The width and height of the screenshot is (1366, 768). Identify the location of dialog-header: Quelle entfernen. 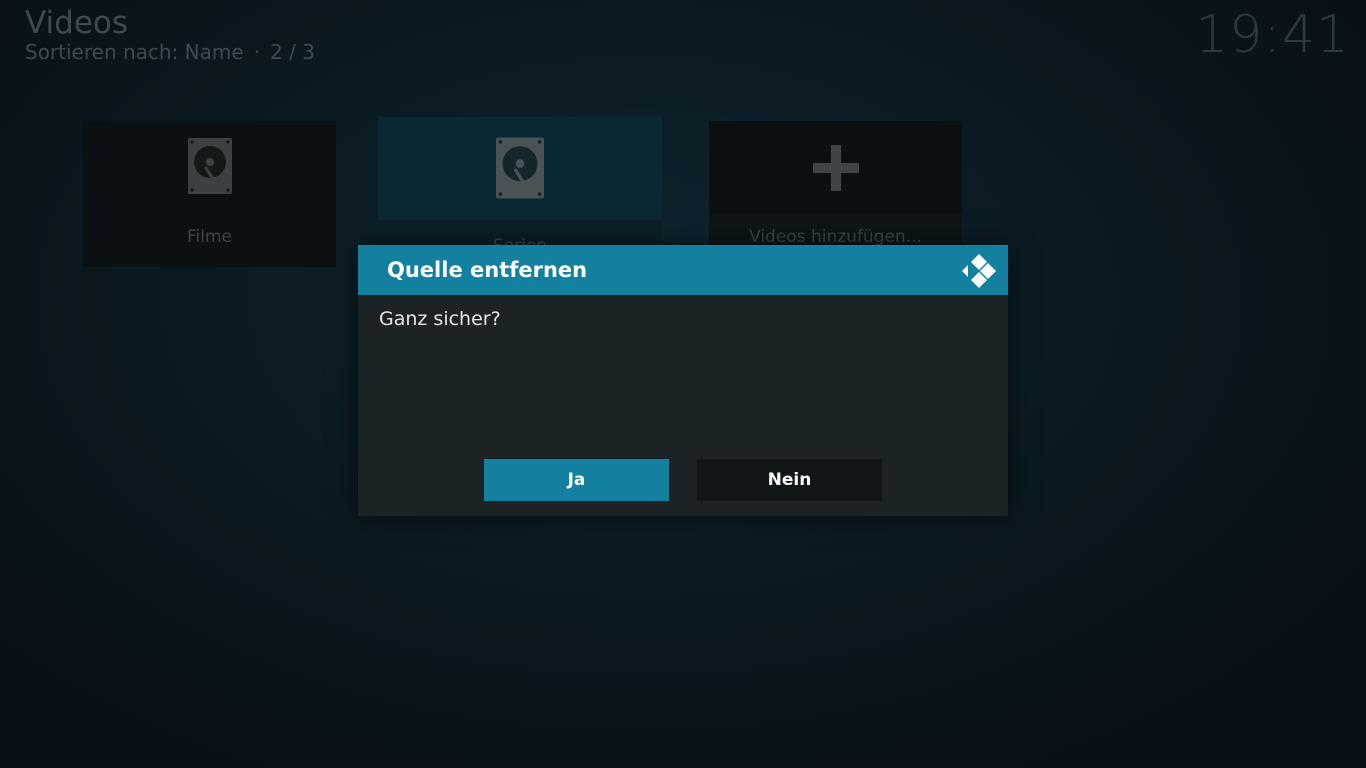
(683, 270).